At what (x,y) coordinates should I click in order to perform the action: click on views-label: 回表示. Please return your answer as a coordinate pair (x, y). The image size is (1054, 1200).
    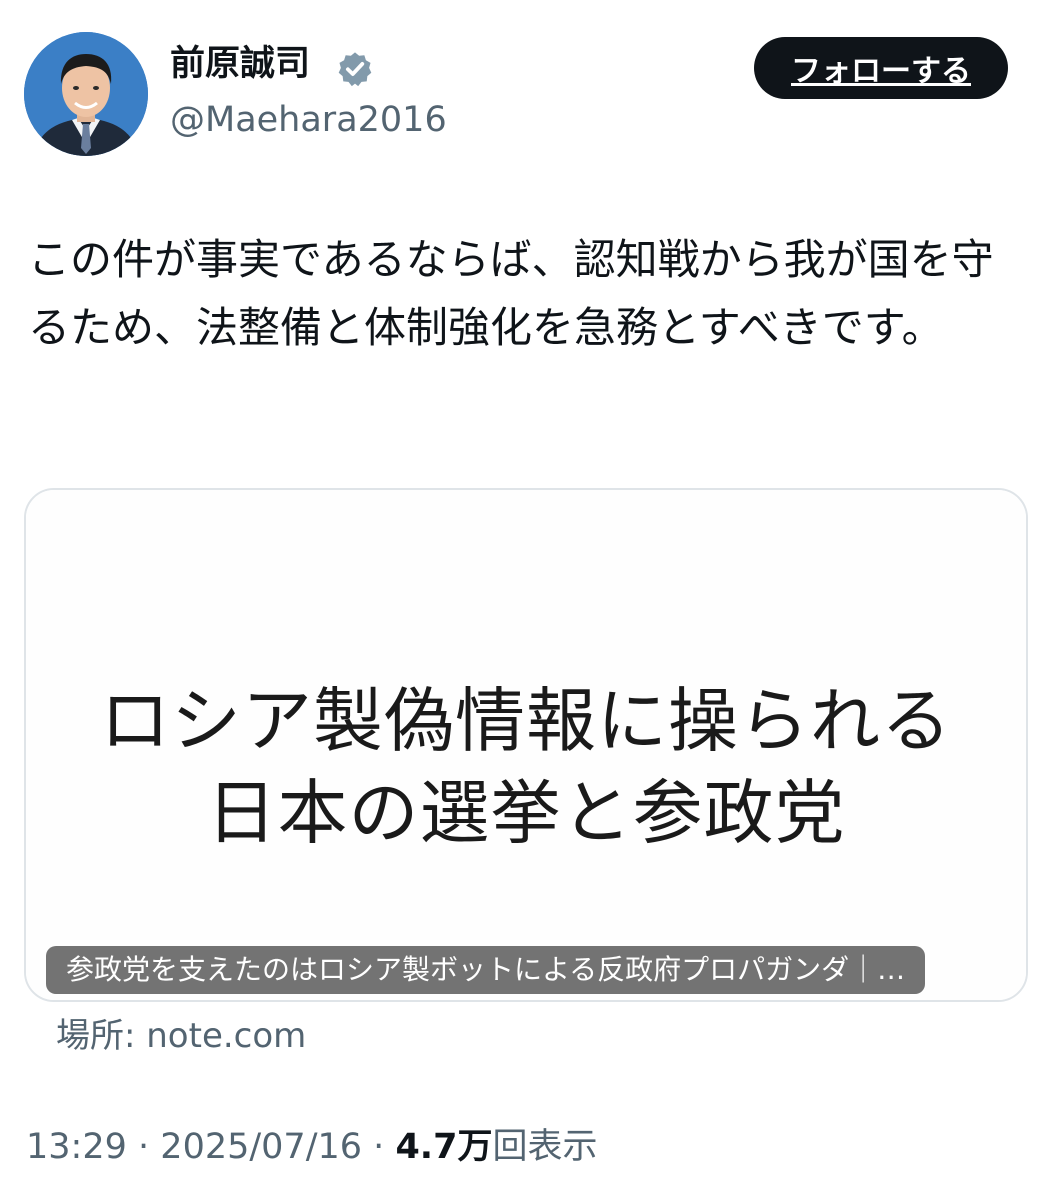
    Looking at the image, I should click on (545, 1147).